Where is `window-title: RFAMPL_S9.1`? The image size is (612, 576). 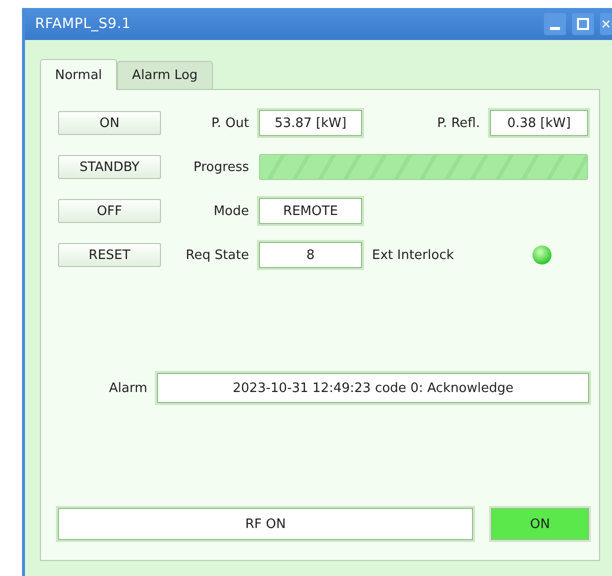
window-title: RFAMPL_S9.1 is located at coordinates (83, 24).